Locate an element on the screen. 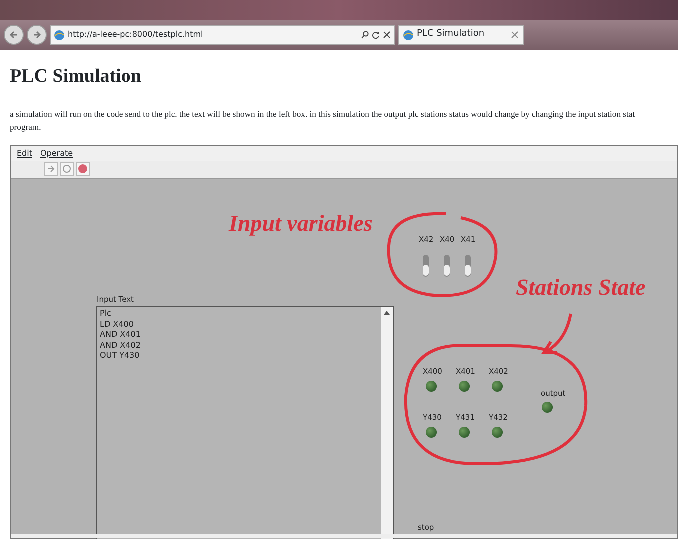  url-text: http://a-leee-pc:8000/testplc.html is located at coordinates (136, 35).